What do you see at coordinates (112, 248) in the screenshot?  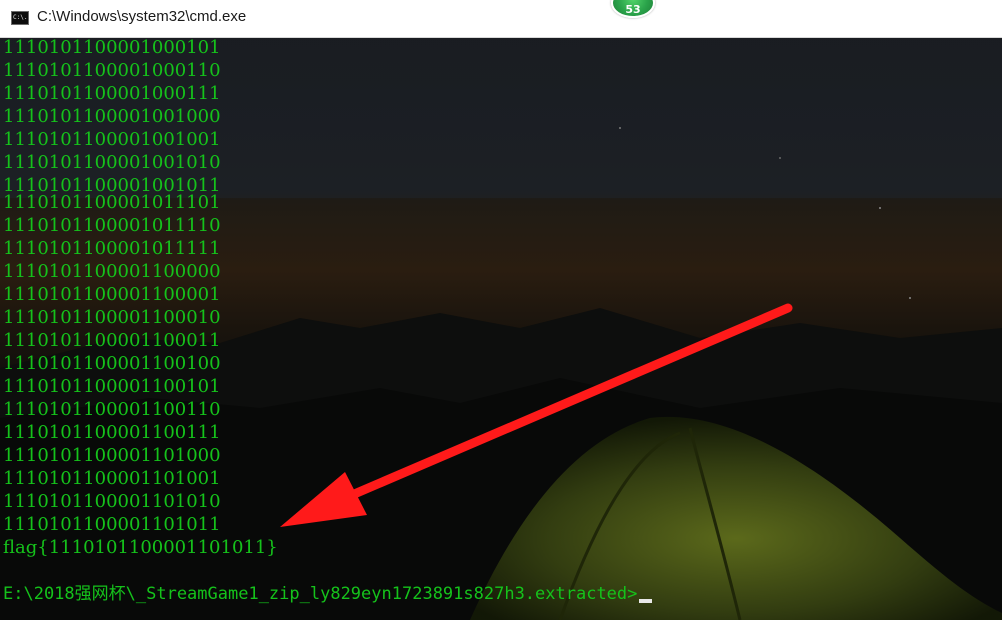 I see `binary-output-line: 1110101100001011111` at bounding box center [112, 248].